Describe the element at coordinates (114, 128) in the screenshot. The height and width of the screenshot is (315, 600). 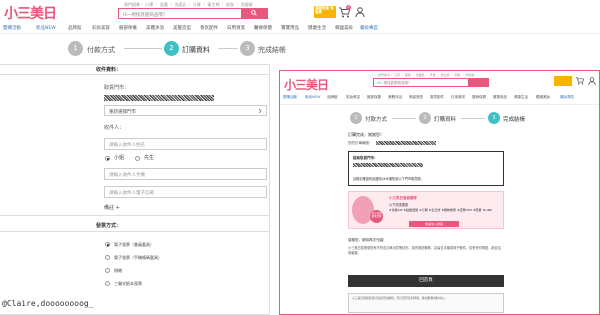
I see `recipient-label: 收件人：` at that location.